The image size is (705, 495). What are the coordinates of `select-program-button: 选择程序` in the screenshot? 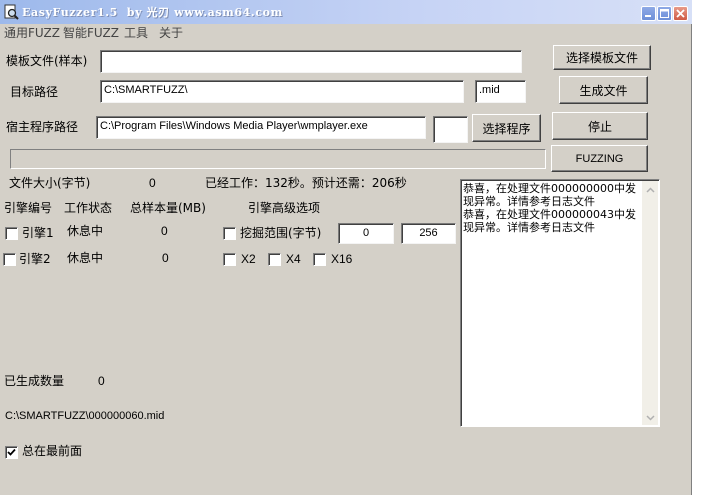 It's located at (506, 128).